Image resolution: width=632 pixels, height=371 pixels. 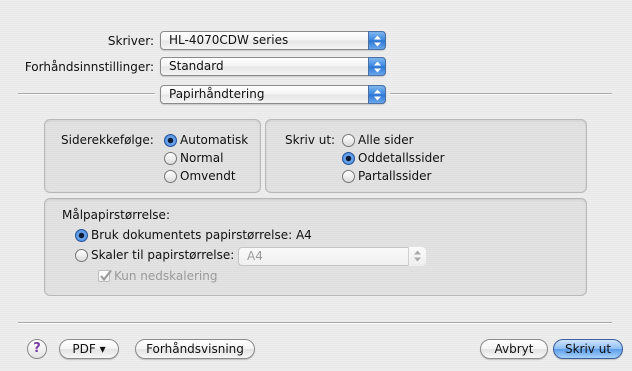 I want to click on print-button: Skriv ut, so click(x=588, y=349).